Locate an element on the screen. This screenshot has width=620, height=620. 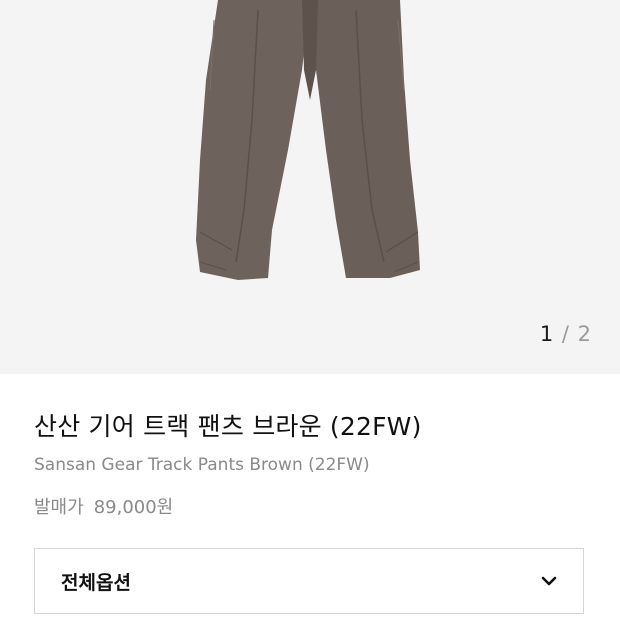
price-value: 89,000원 is located at coordinates (133, 507).